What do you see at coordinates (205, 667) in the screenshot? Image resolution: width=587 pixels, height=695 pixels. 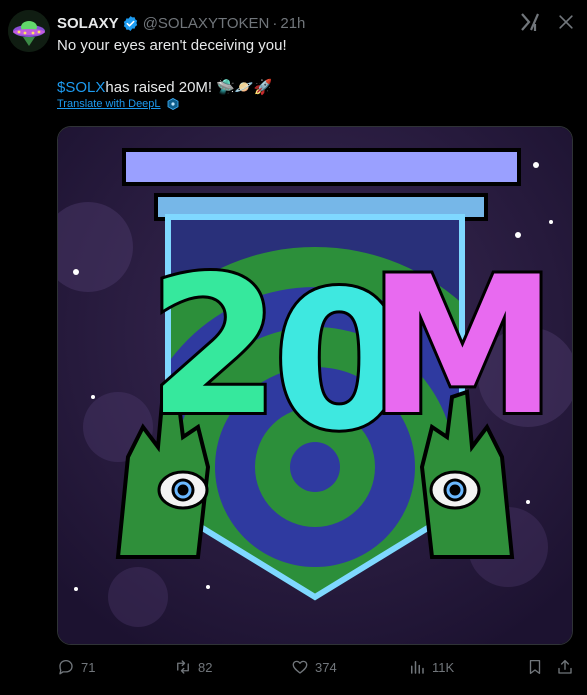 I see `repost-count: 82` at bounding box center [205, 667].